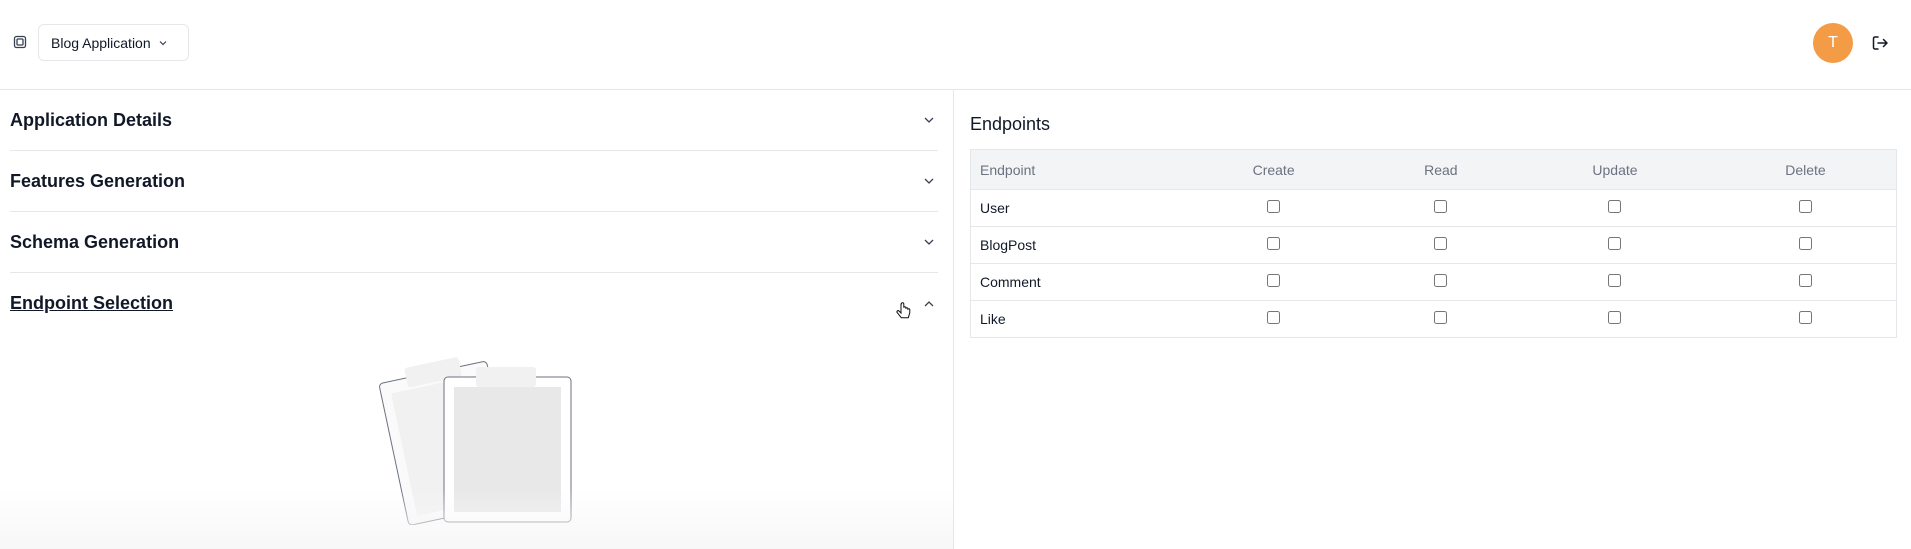 The image size is (1911, 549). What do you see at coordinates (476, 519) in the screenshot?
I see `bottom-fade` at bounding box center [476, 519].